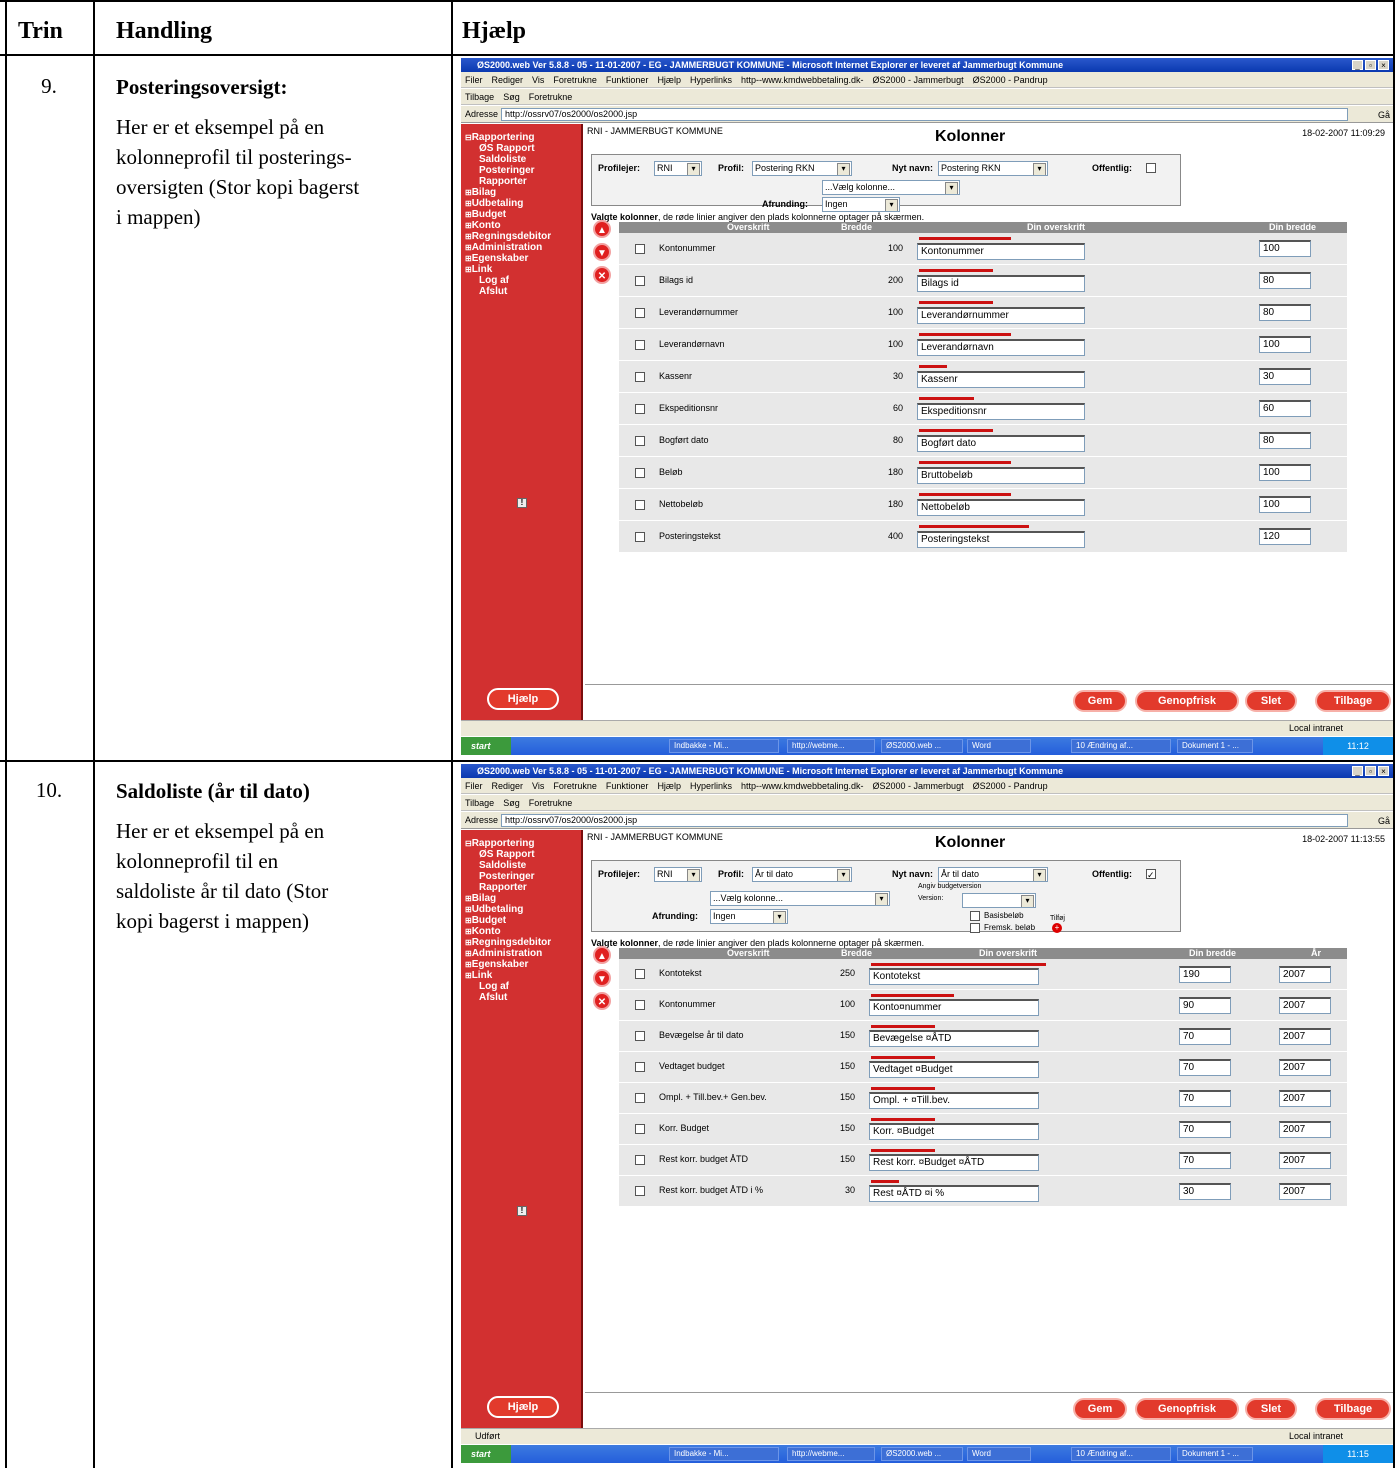  What do you see at coordinates (602, 955) in the screenshot?
I see `move-up-button: ▲` at bounding box center [602, 955].